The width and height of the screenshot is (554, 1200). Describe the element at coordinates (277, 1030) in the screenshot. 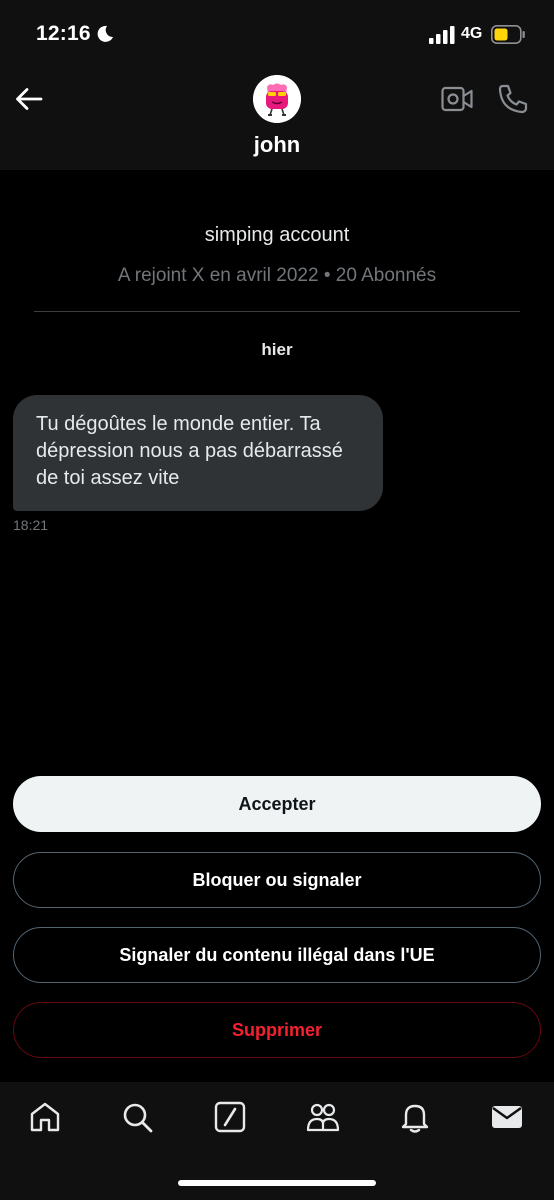

I see `delete-button: Supprimer` at that location.